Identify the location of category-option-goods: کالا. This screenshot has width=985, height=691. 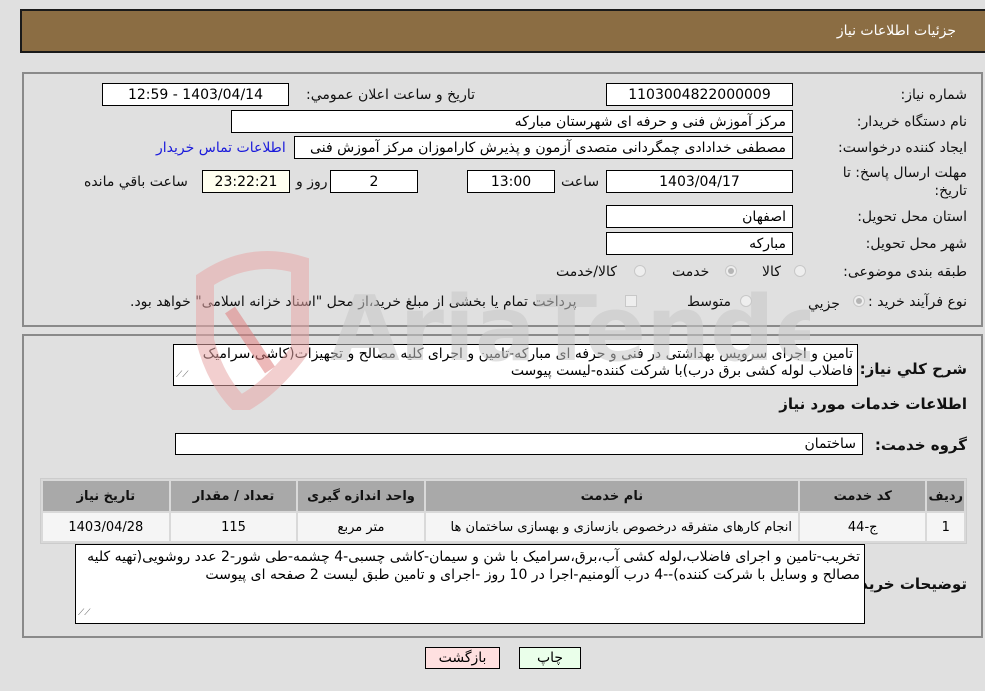
(771, 272).